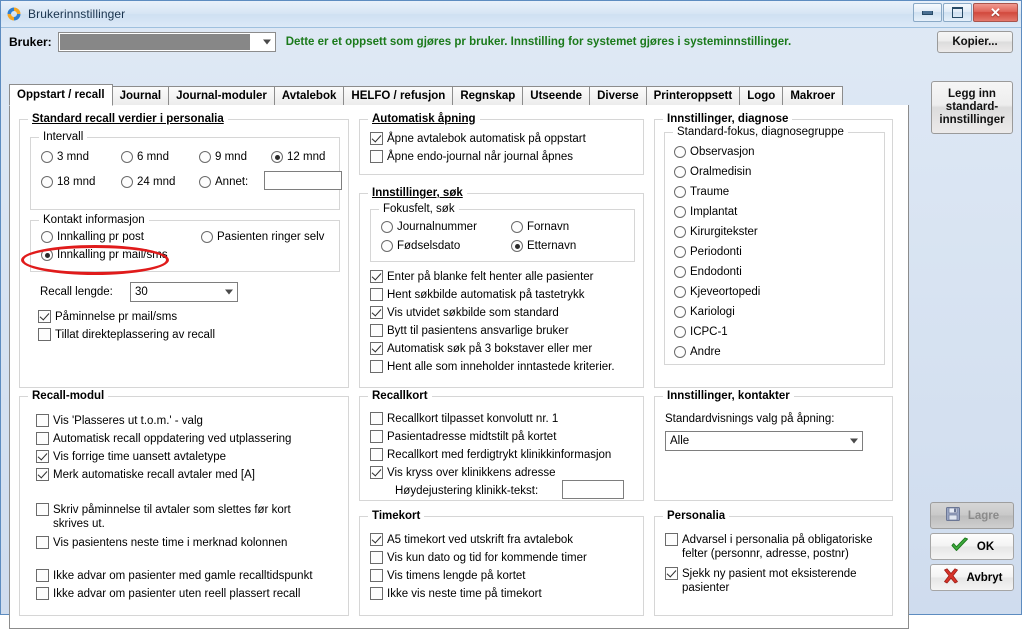 Image resolution: width=1022 pixels, height=629 pixels. I want to click on radio-innkalling-pr-post: Innkalling pr post, so click(92, 237).